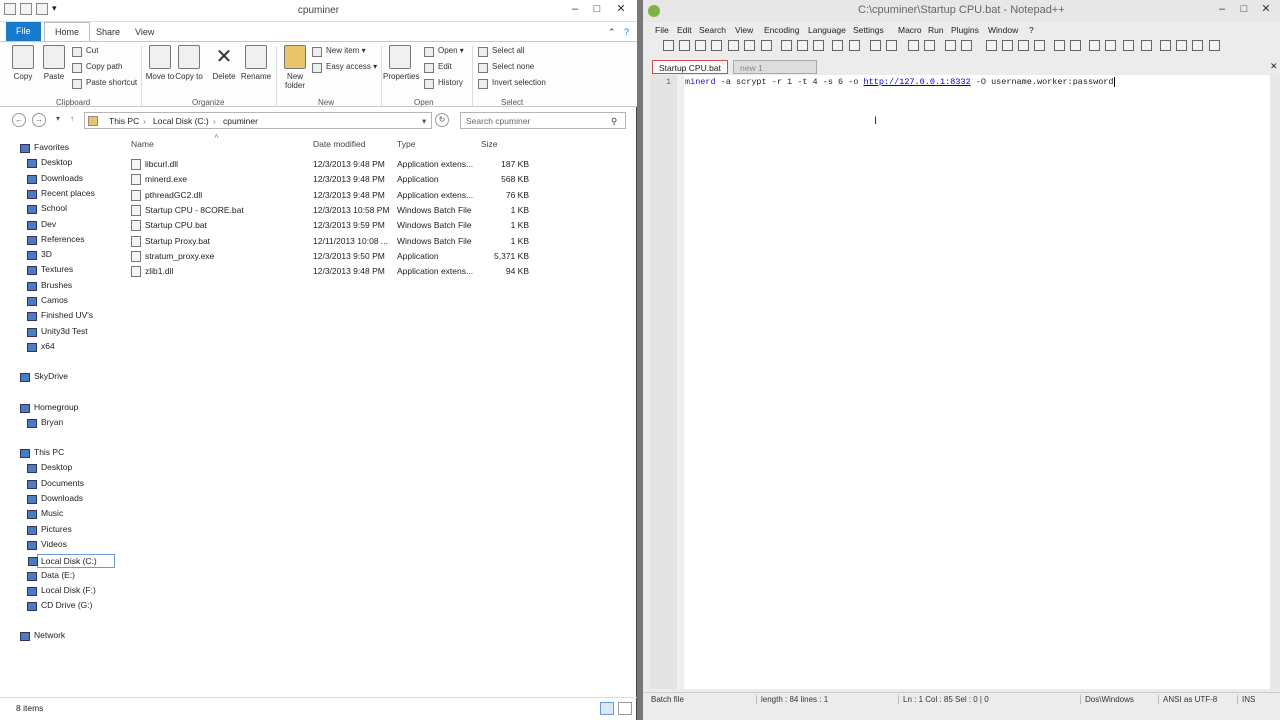 The width and height of the screenshot is (1280, 720). I want to click on new-file-icon, so click(668, 45).